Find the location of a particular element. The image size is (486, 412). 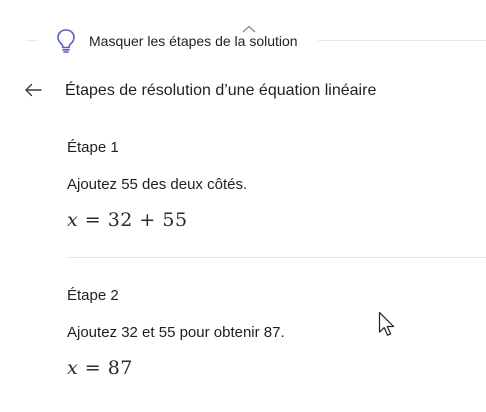

back-button is located at coordinates (34, 90).